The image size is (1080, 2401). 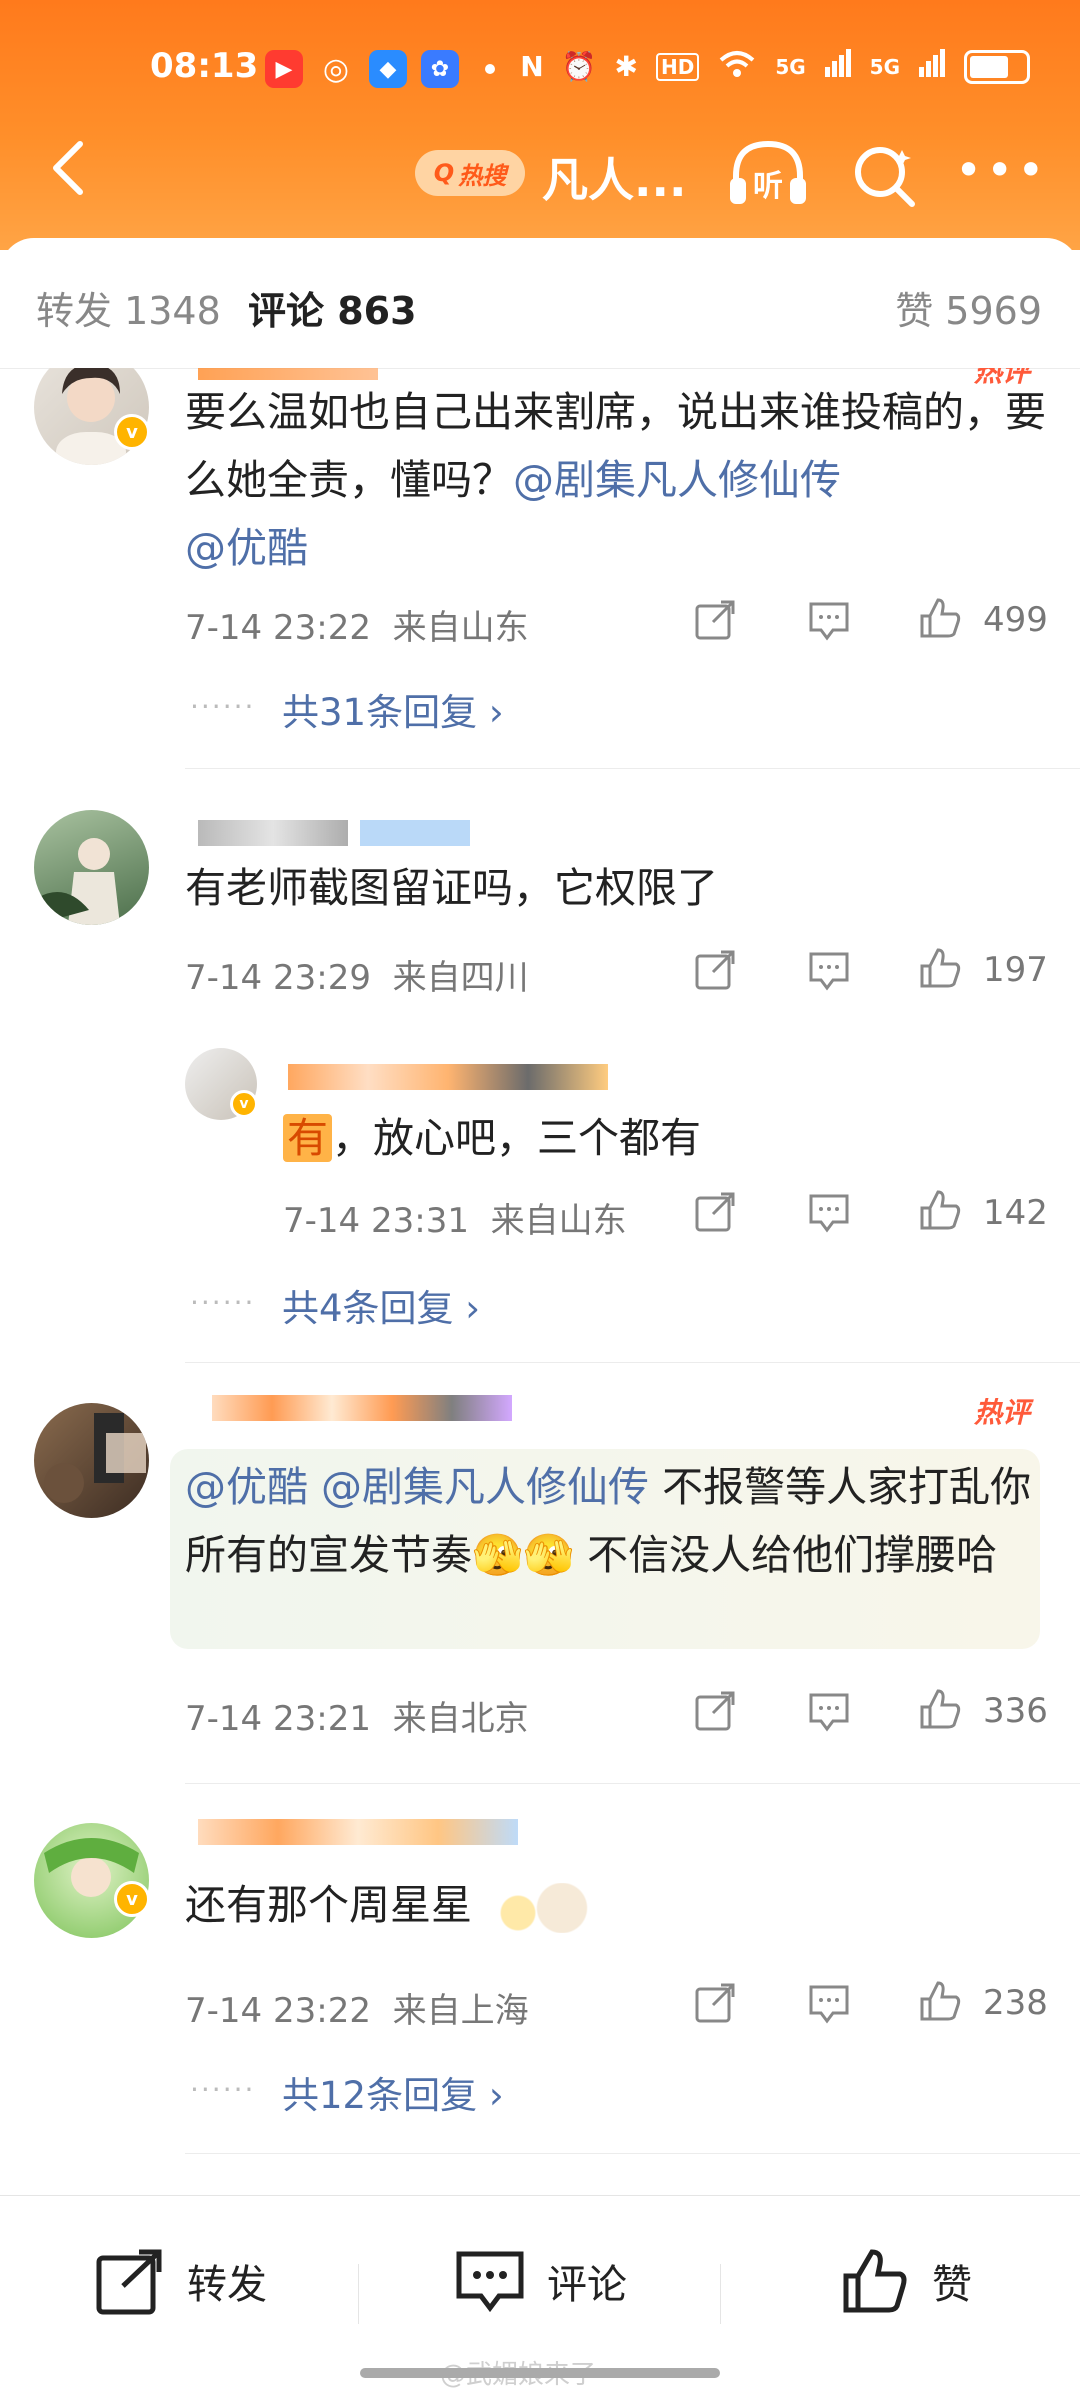 What do you see at coordinates (620, 1905) in the screenshot?
I see `comment-text: 还有那个周星星` at bounding box center [620, 1905].